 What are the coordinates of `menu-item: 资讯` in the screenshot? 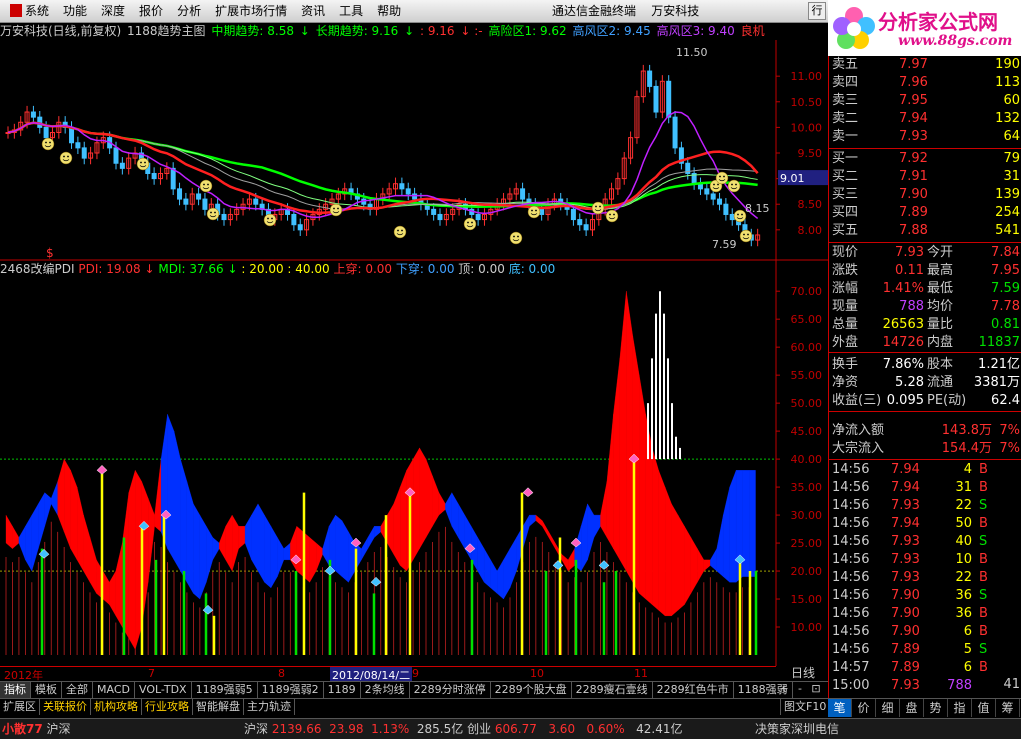 It's located at (313, 11).